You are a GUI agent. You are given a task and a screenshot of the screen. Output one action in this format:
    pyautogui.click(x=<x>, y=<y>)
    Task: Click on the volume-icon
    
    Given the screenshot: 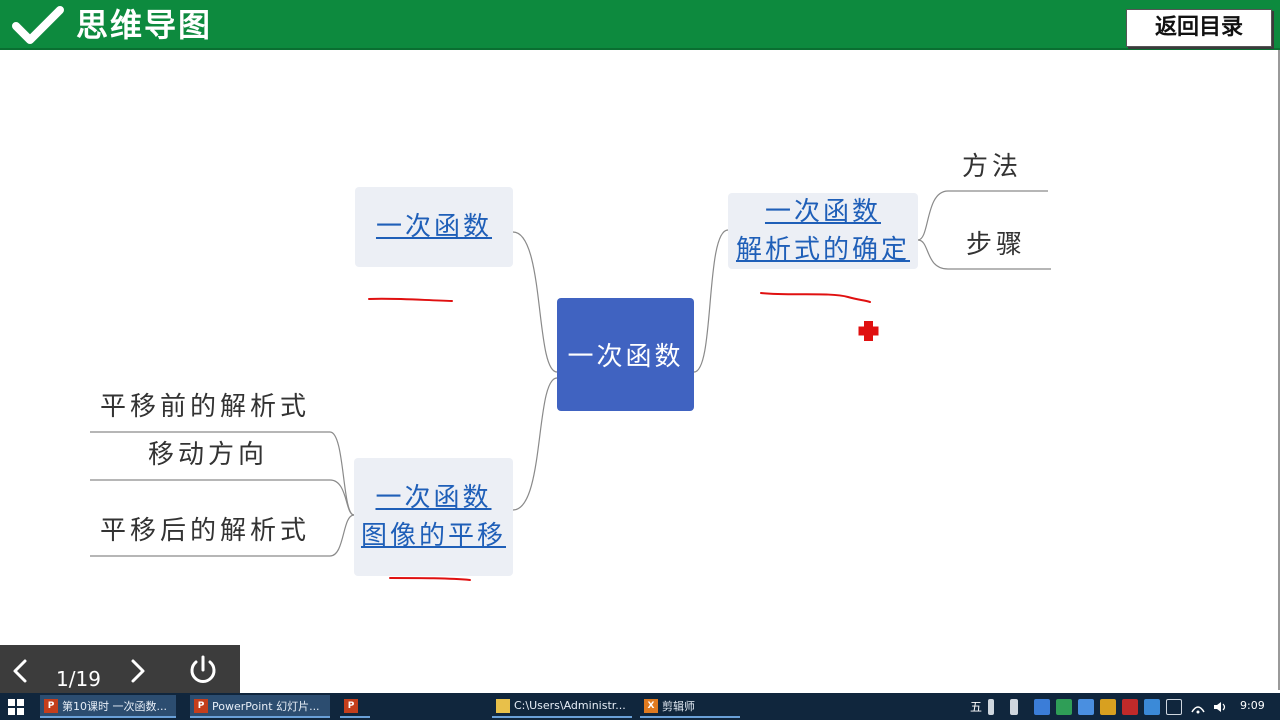 What is the action you would take?
    pyautogui.click(x=1220, y=707)
    